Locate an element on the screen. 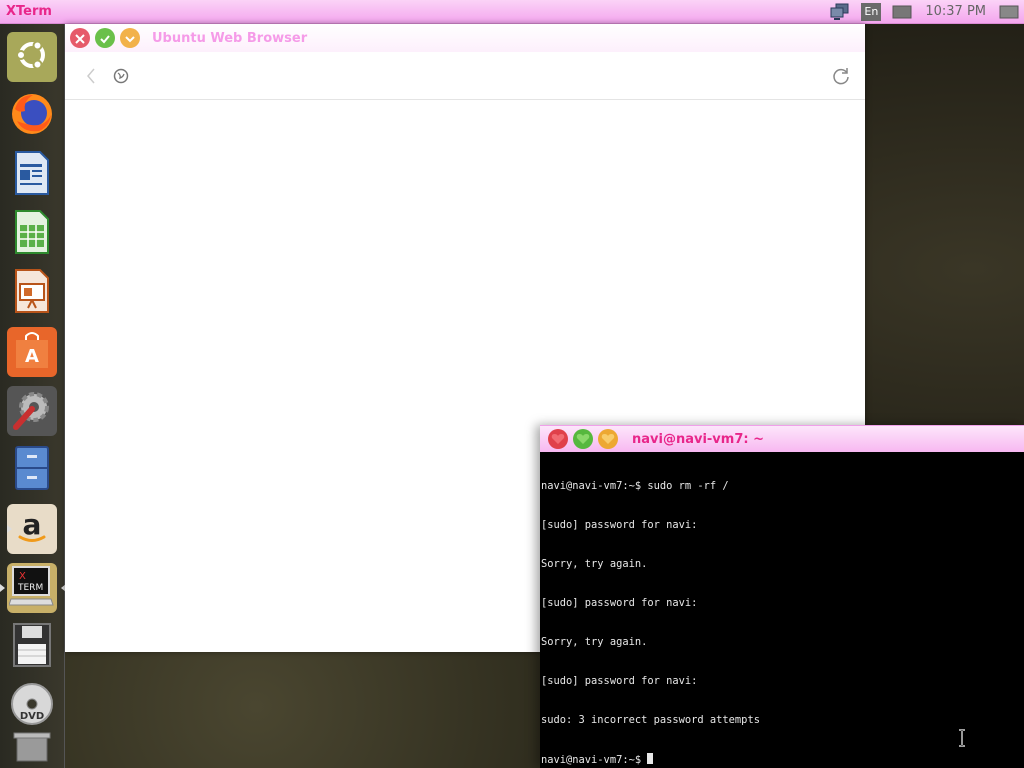  terminal-line: navi@navi-vm7:~$ sudo rm -rf / is located at coordinates (635, 486).